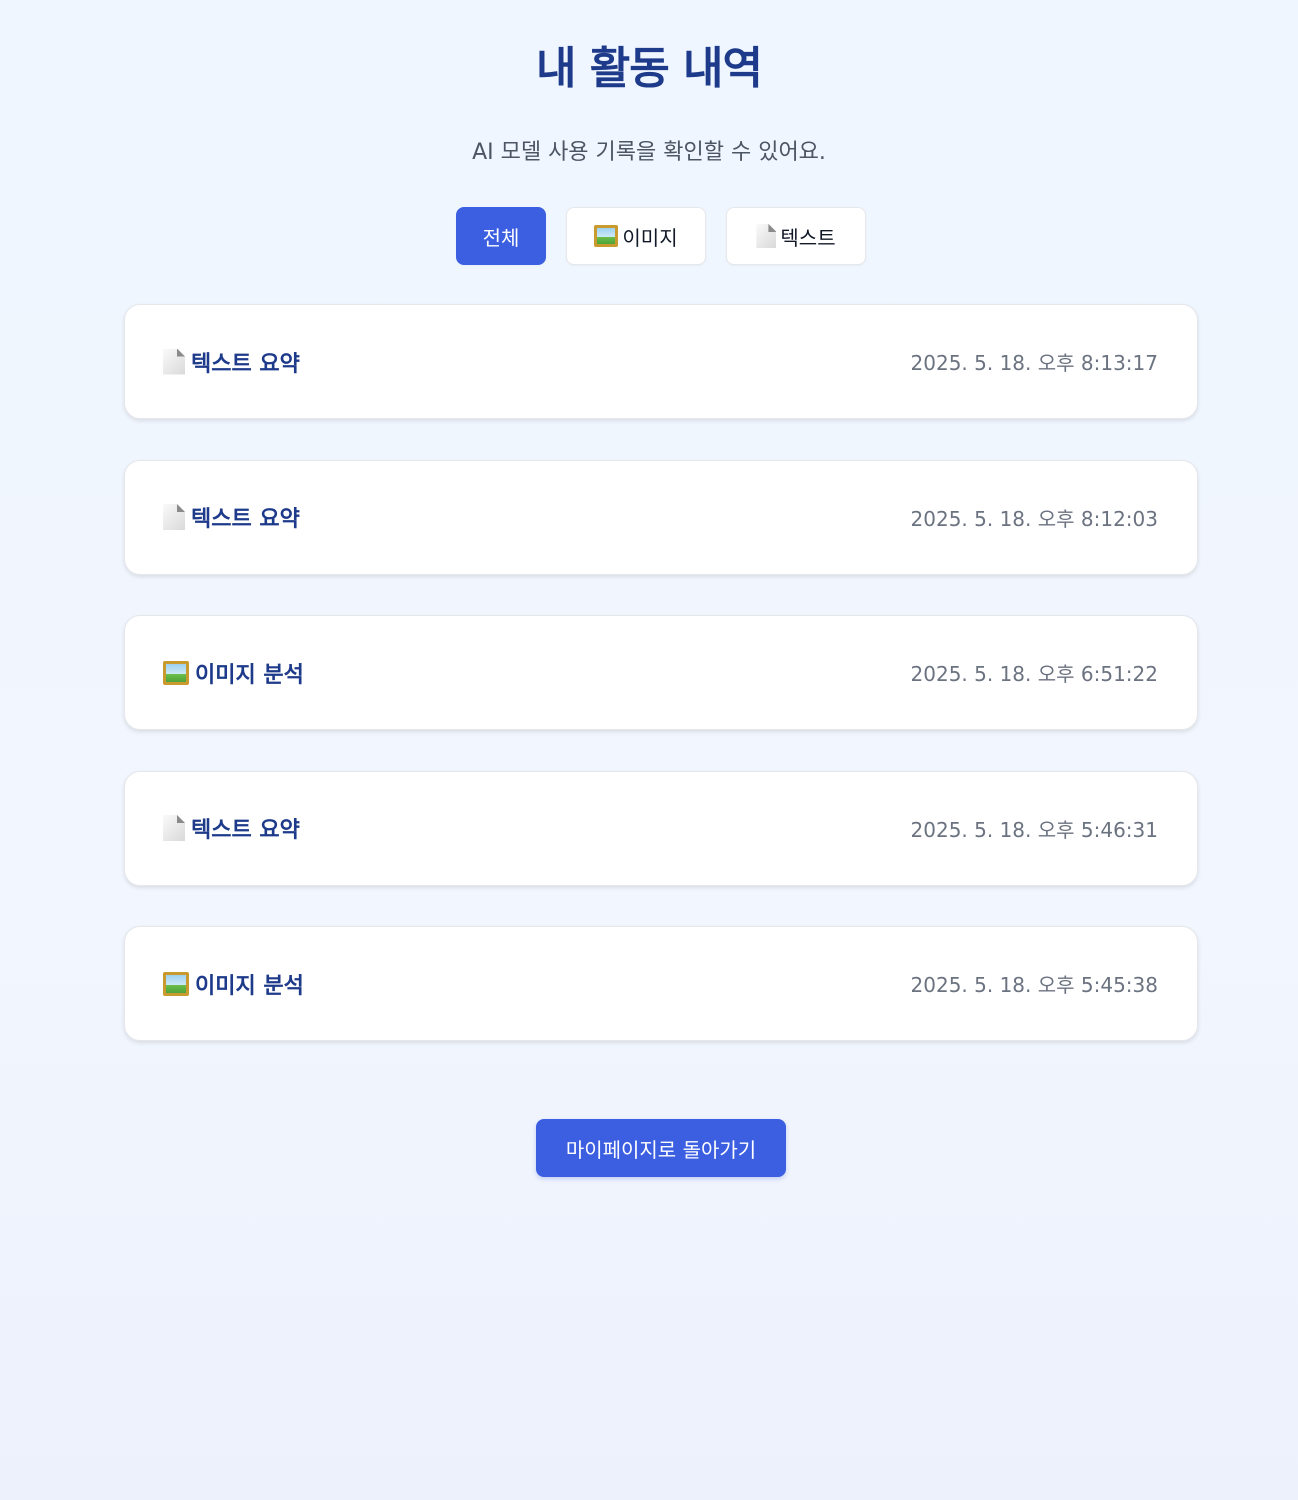 This screenshot has width=1298, height=1500. I want to click on activity-timestamp: 2025. 5. 18. 오후 8:13:17, so click(1034, 363).